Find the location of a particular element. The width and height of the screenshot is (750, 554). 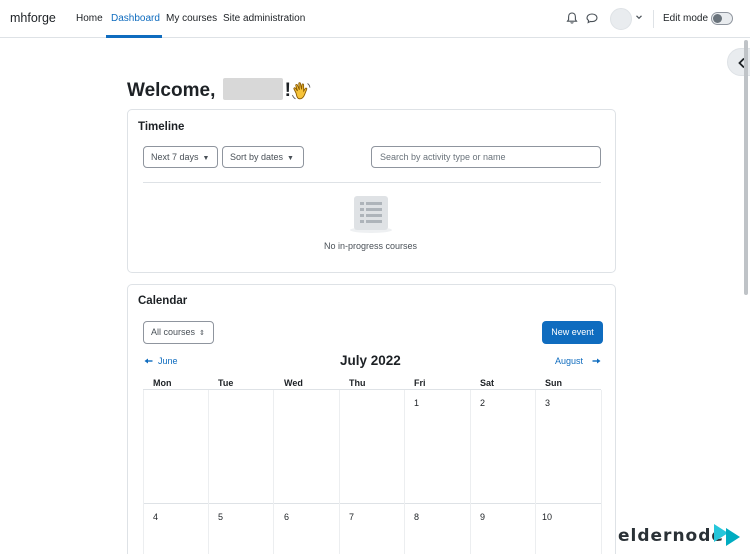

calendar-day-cell: 7 is located at coordinates (351, 517).